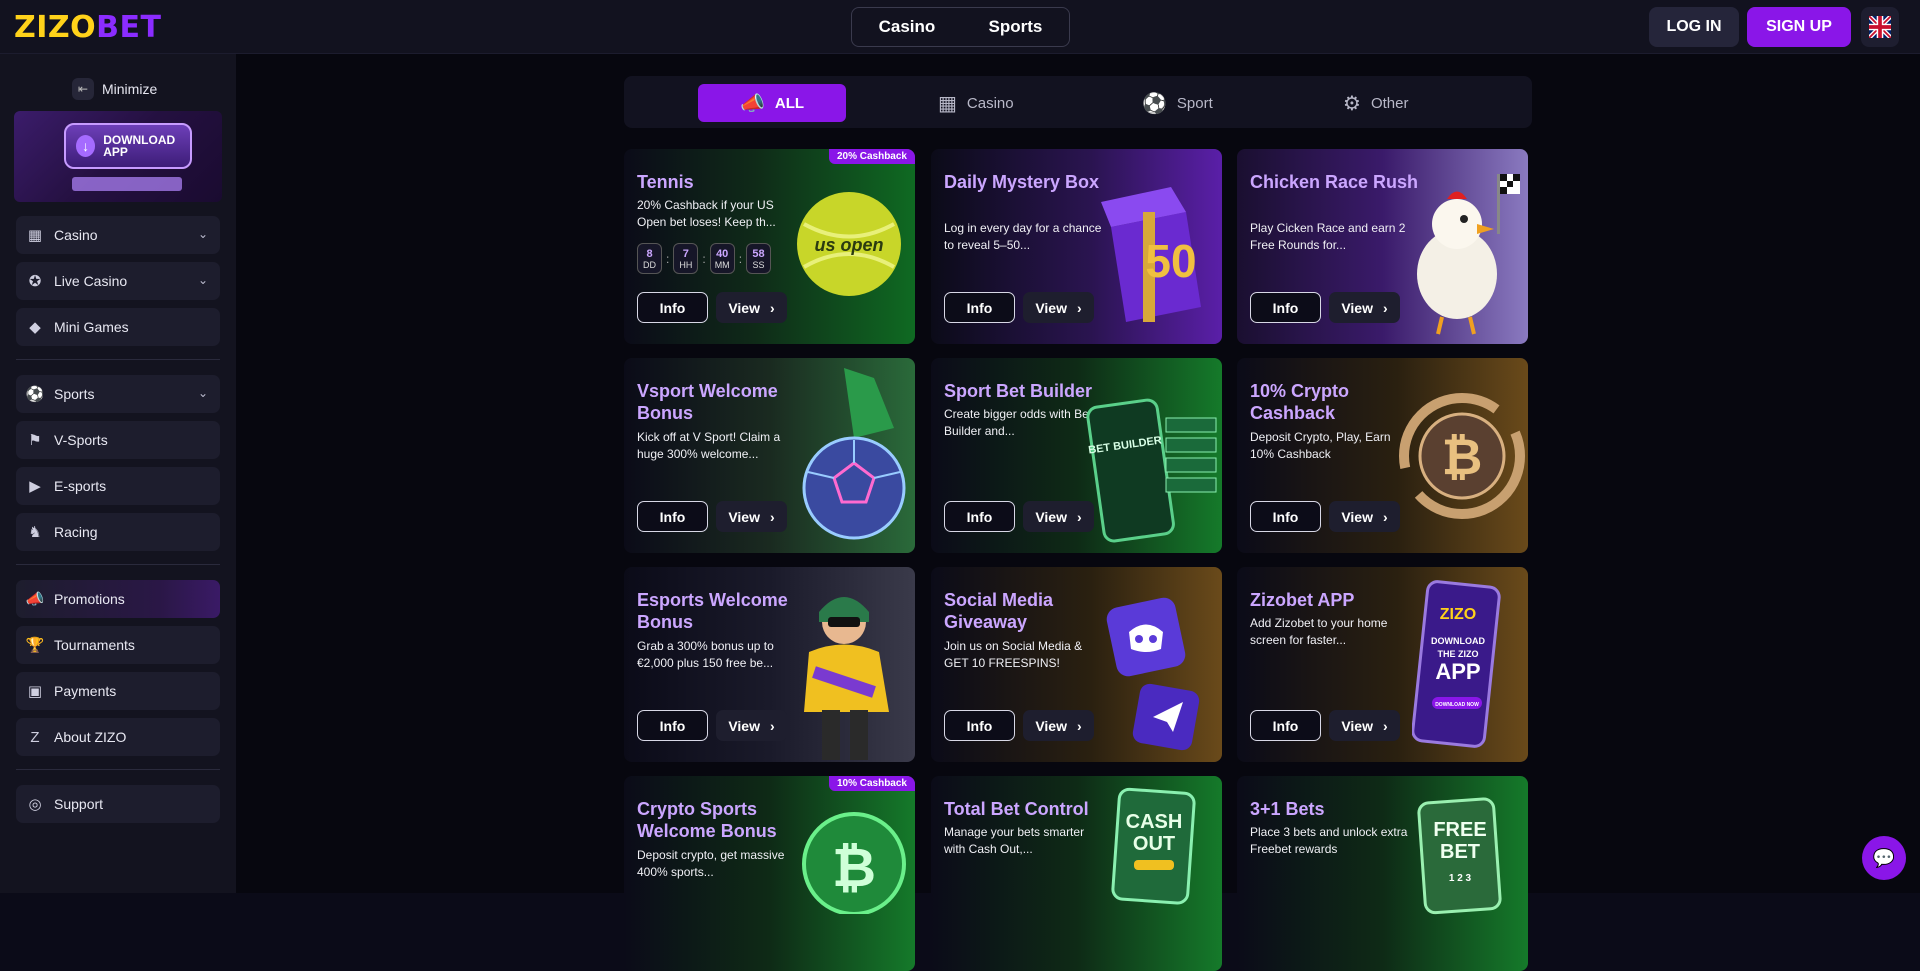  What do you see at coordinates (1170, 261) in the screenshot?
I see `svg-text: 50` at bounding box center [1170, 261].